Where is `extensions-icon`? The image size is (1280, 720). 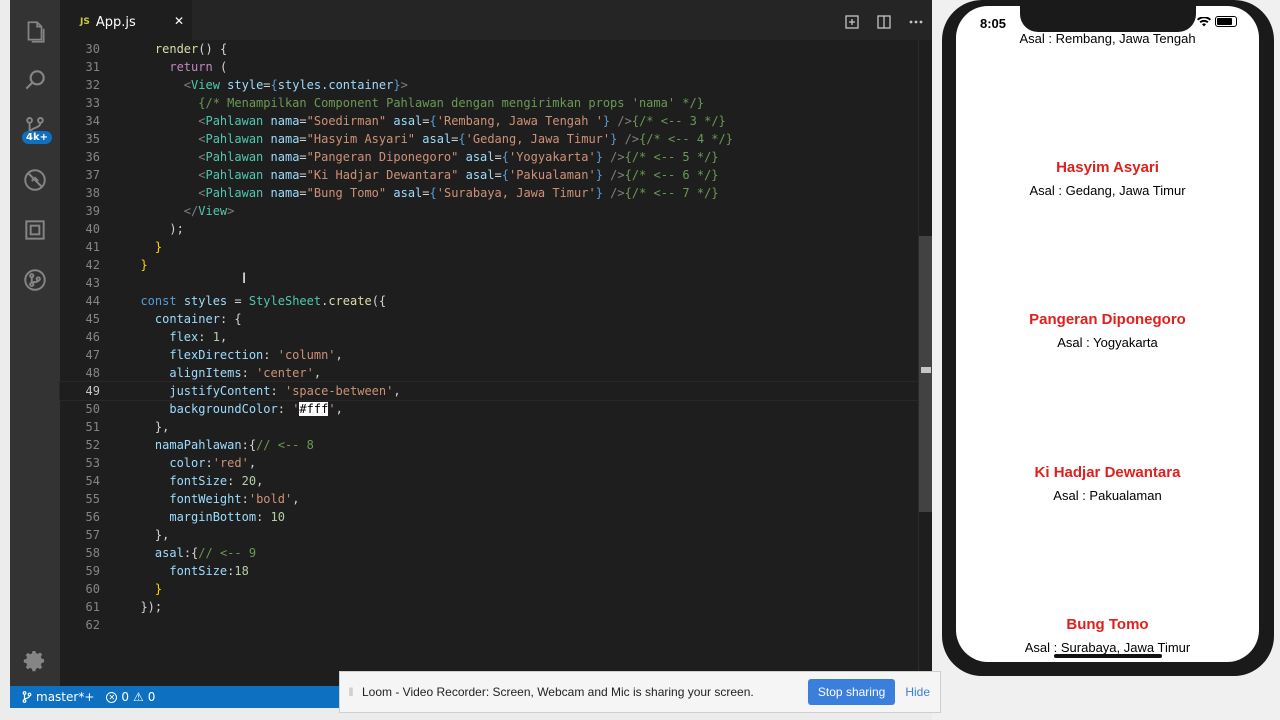
extensions-icon is located at coordinates (35, 230).